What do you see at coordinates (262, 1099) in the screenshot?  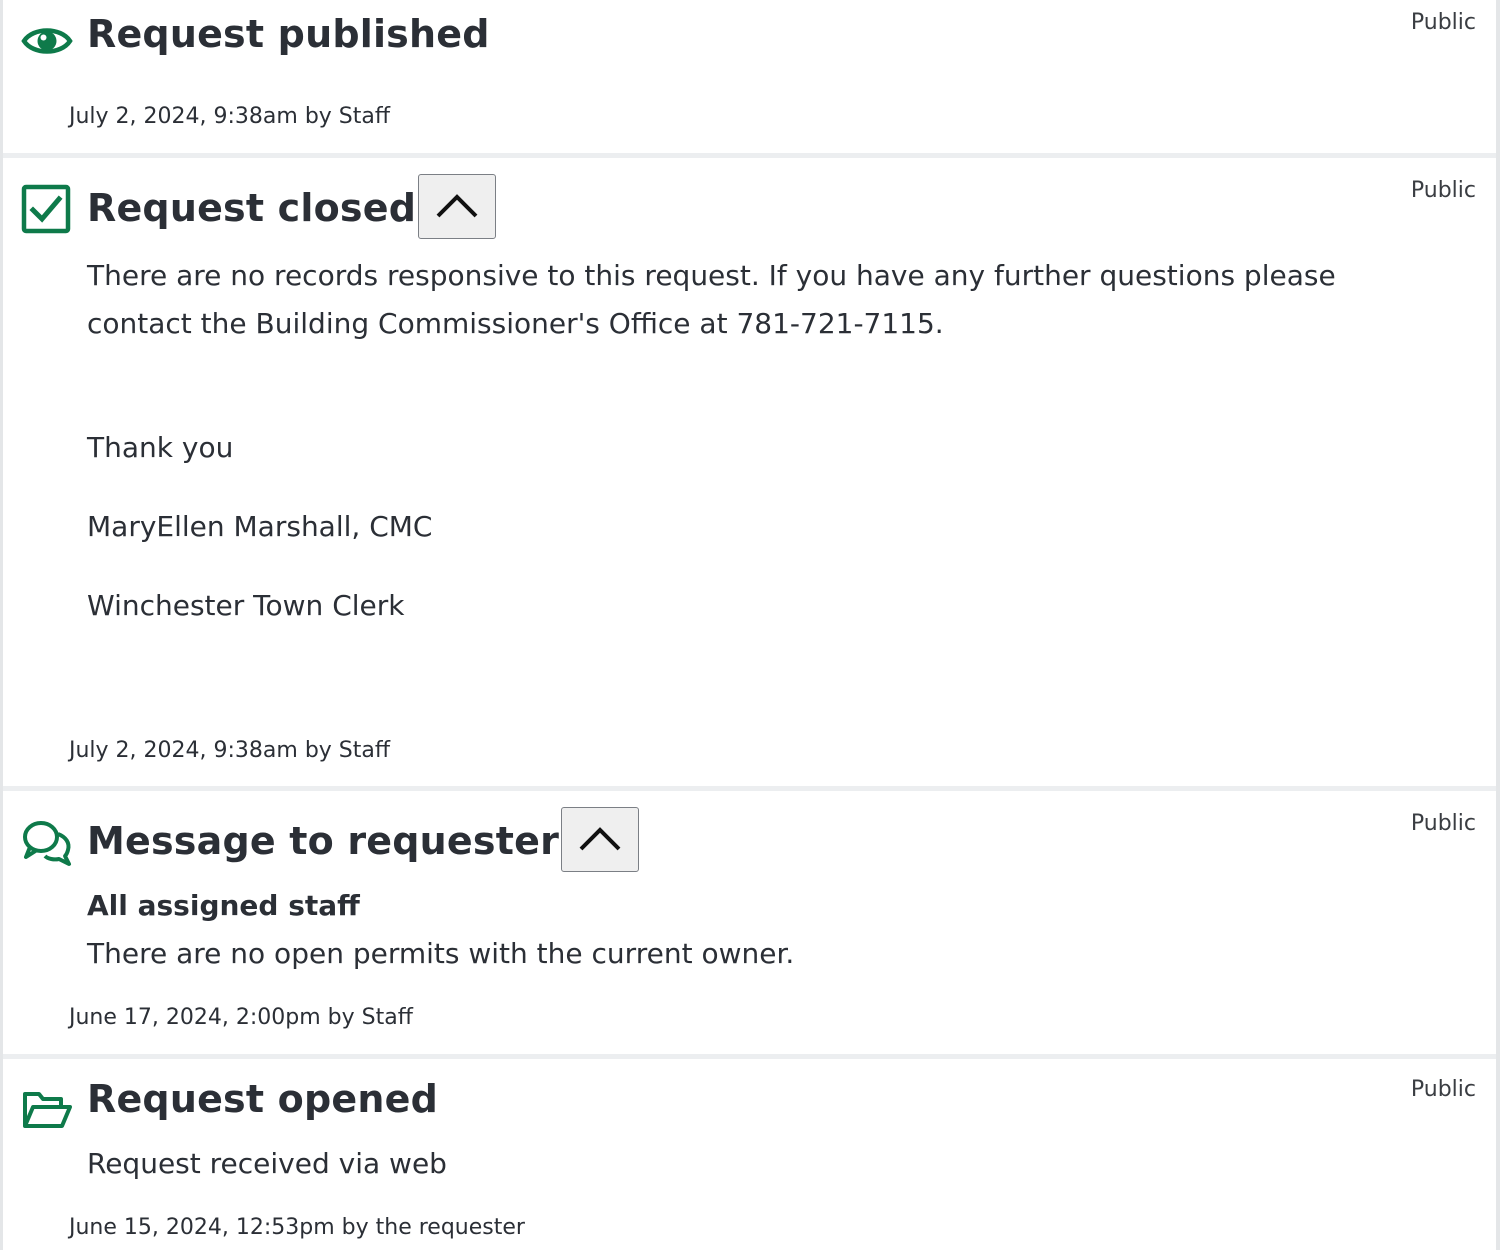 I see `event-title: Request opened` at bounding box center [262, 1099].